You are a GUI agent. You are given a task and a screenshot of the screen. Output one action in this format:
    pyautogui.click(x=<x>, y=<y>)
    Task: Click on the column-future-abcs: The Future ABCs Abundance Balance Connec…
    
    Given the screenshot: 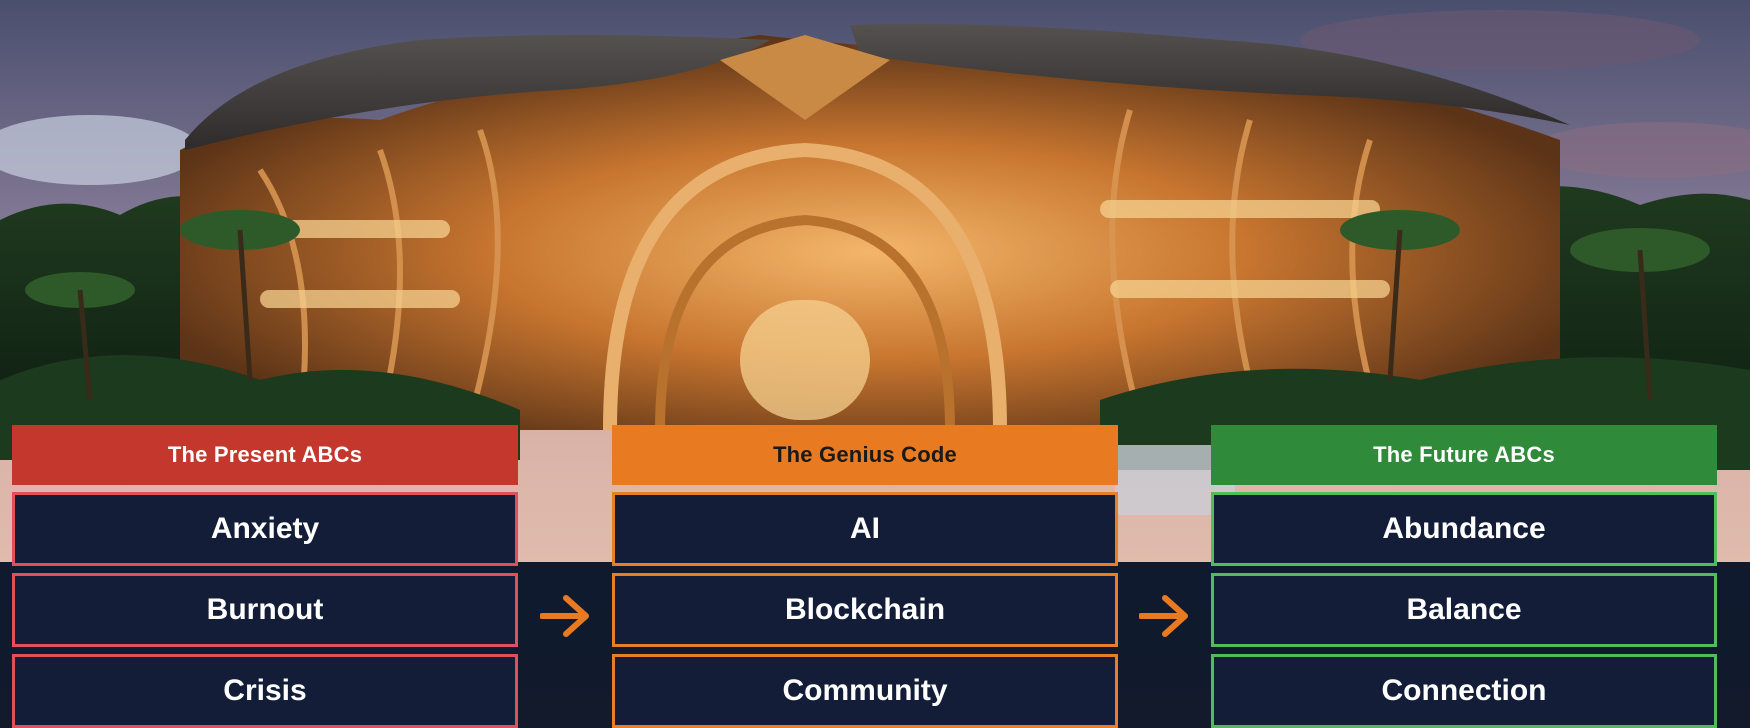 What is the action you would take?
    pyautogui.click(x=1464, y=576)
    